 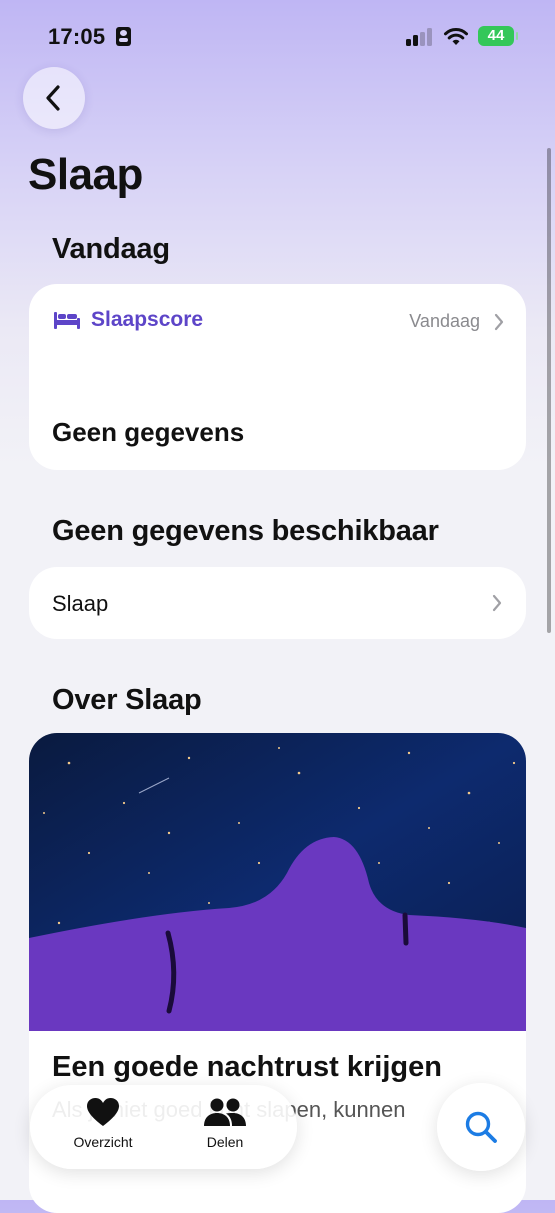 I want to click on section-title-about: Over Slaap, so click(x=127, y=700).